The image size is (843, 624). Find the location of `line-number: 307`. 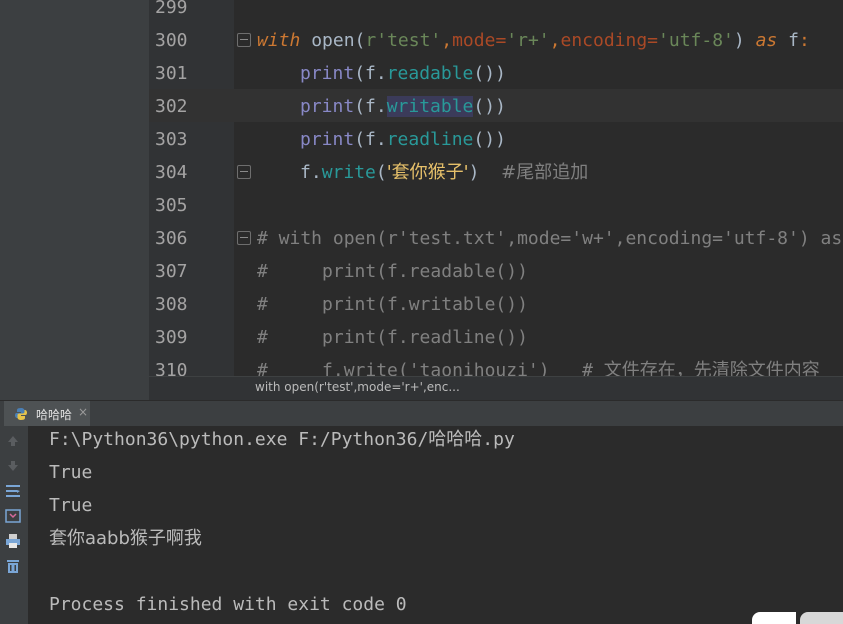

line-number: 307 is located at coordinates (171, 271).